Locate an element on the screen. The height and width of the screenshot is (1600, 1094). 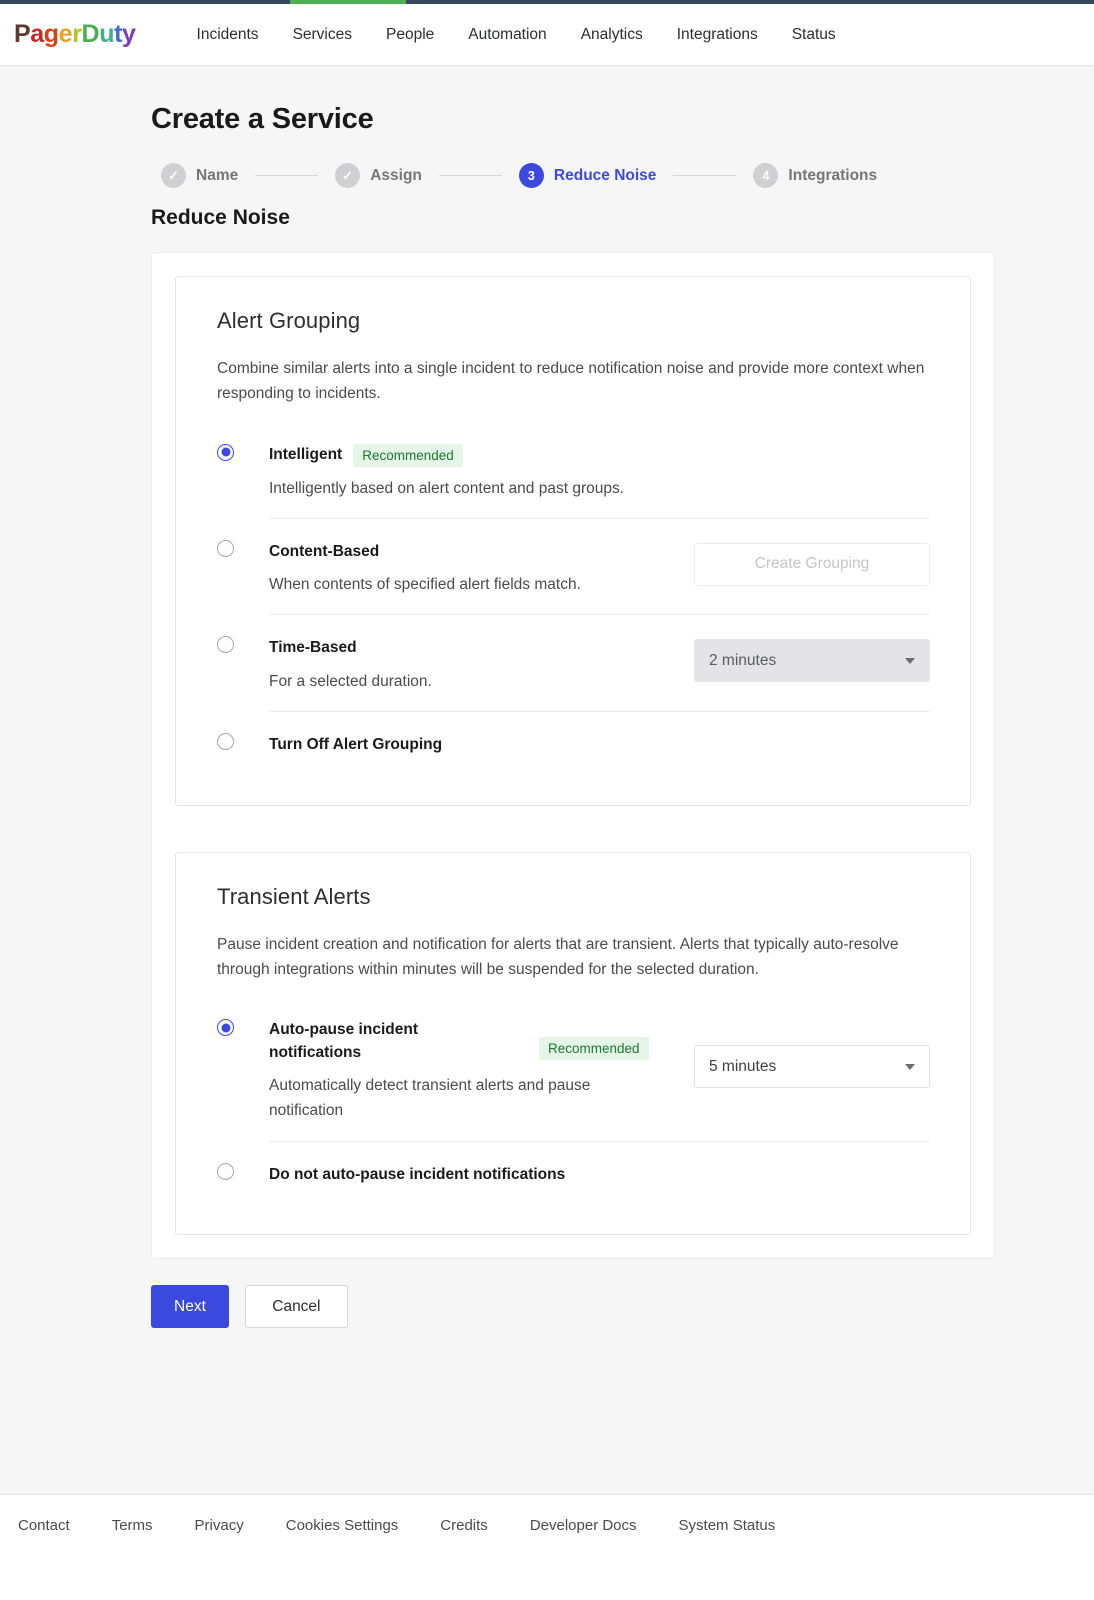
nav-item-services: Services is located at coordinates (322, 35).